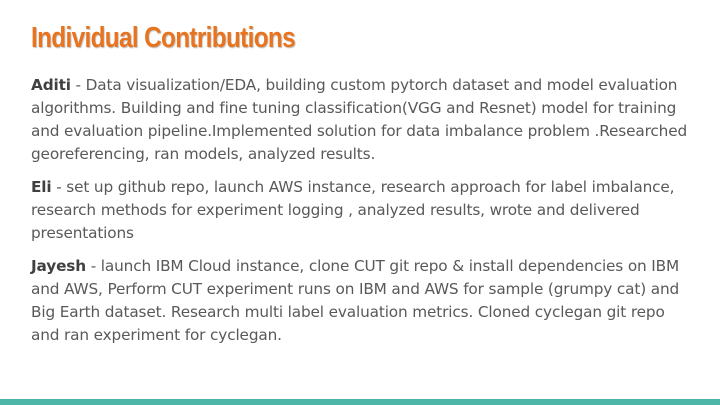 The height and width of the screenshot is (405, 720). I want to click on contributor-name: Jayesh, so click(58, 266).